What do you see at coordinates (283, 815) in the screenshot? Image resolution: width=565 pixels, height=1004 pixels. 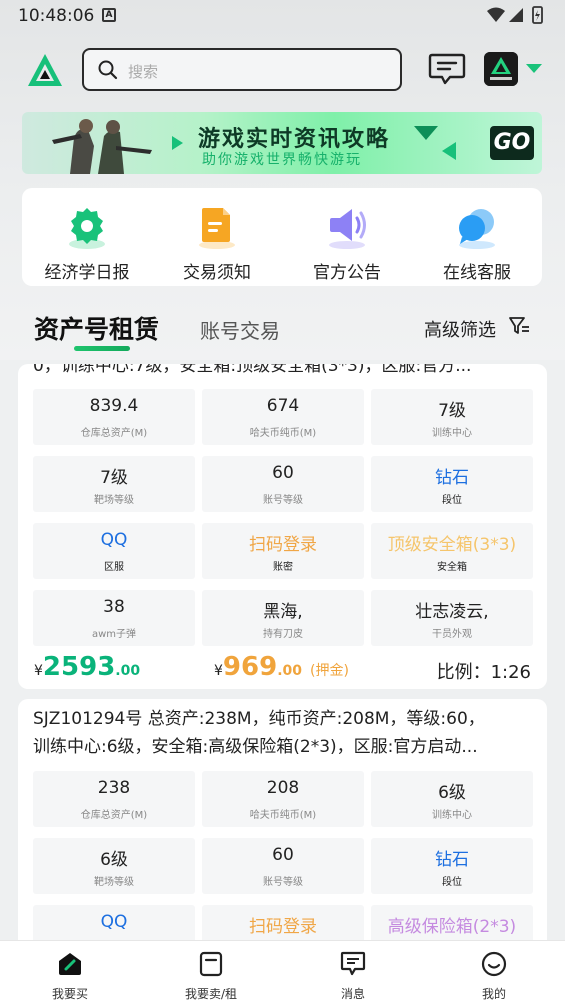 I see `stat-label: 哈夫币纯币(M)` at bounding box center [283, 815].